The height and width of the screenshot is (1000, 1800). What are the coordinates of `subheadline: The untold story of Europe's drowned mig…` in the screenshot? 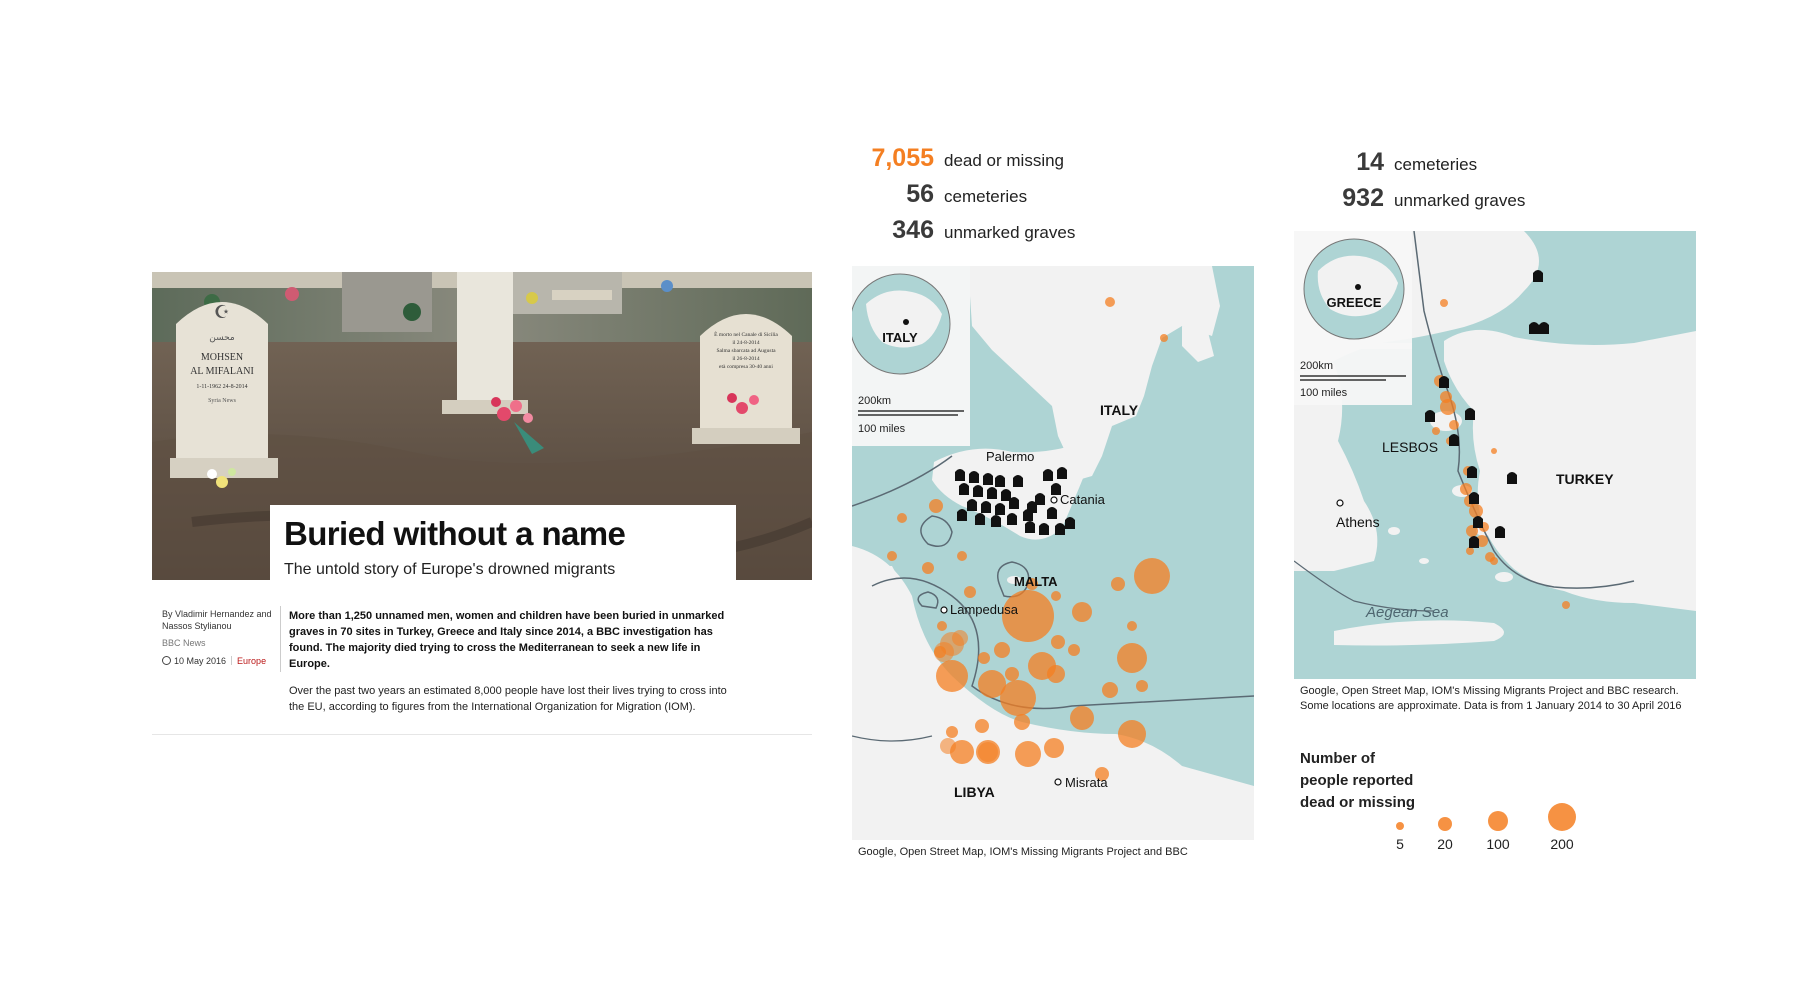 It's located at (450, 569).